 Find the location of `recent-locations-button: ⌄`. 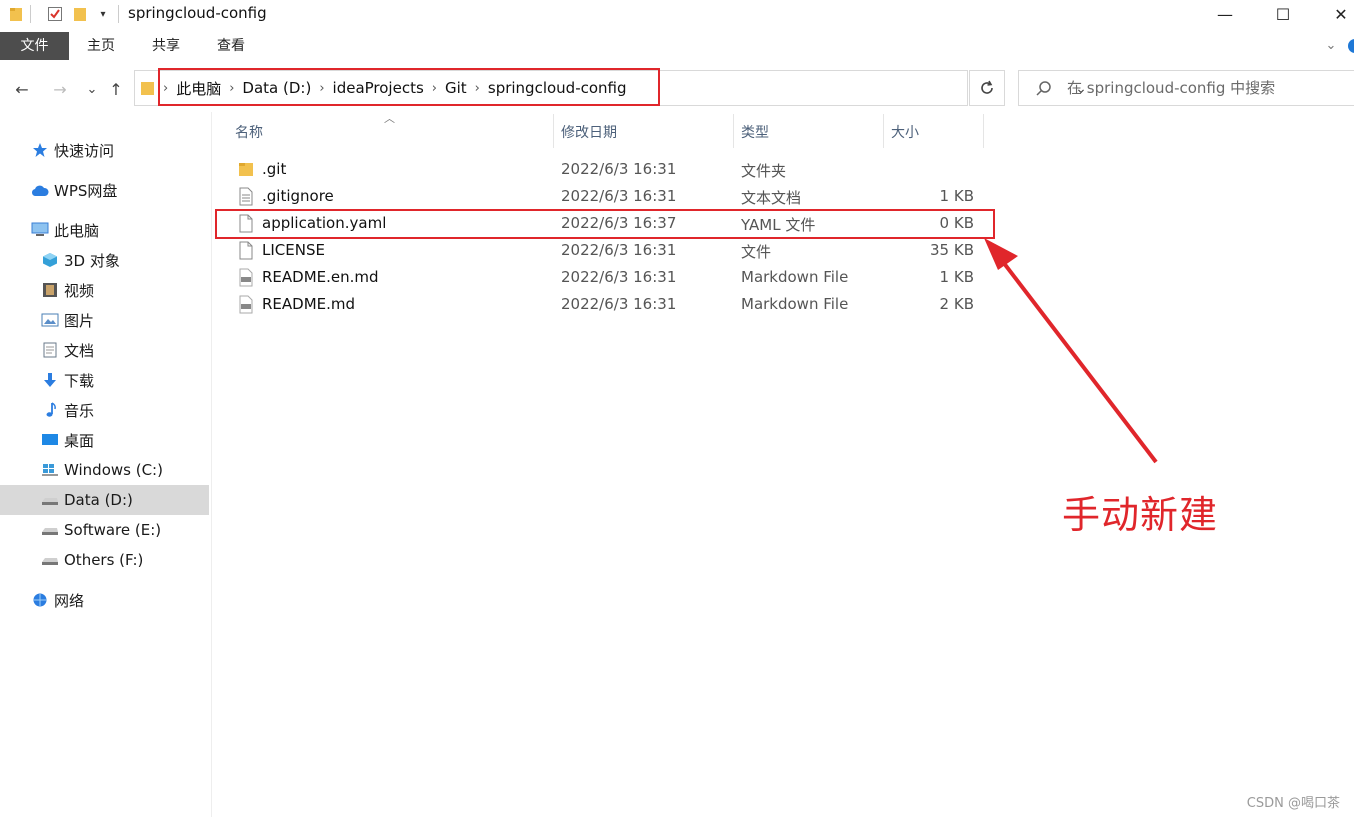

recent-locations-button: ⌄ is located at coordinates (92, 89).